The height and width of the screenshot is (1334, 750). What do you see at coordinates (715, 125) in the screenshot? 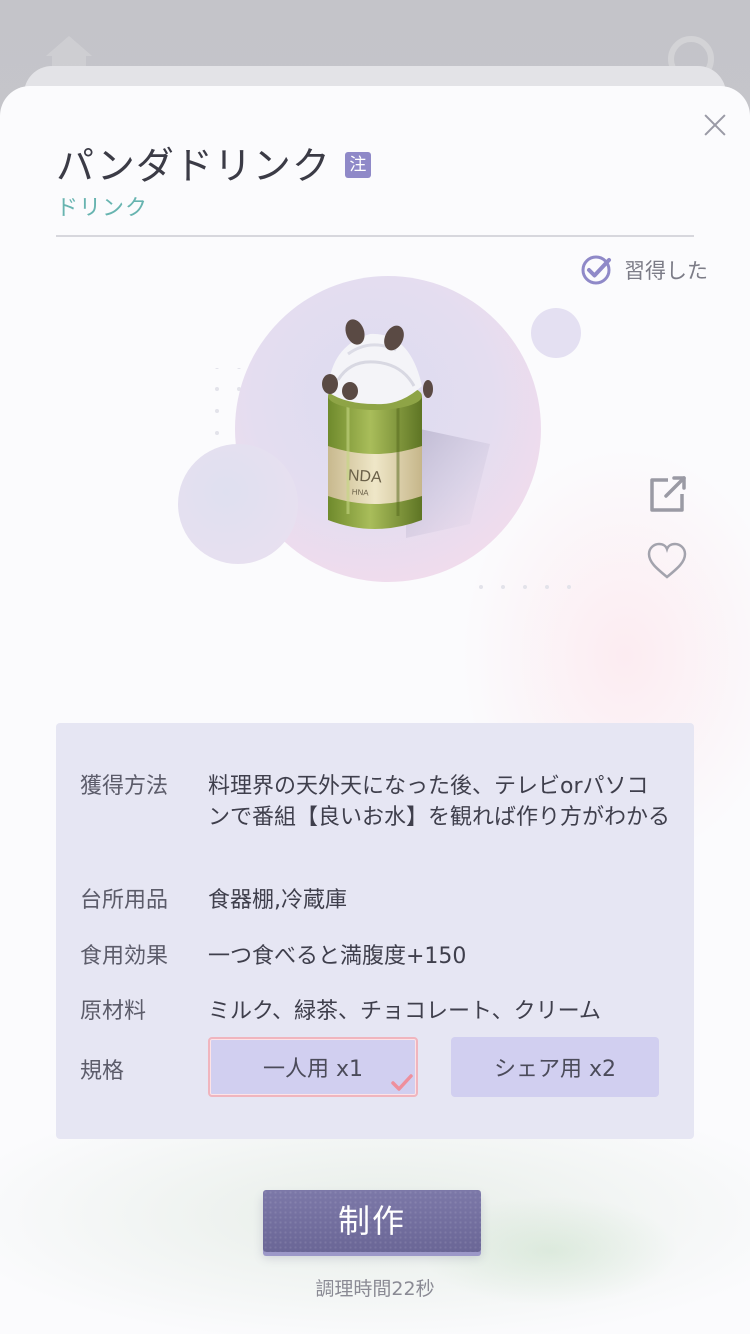
I see `close-icon` at bounding box center [715, 125].